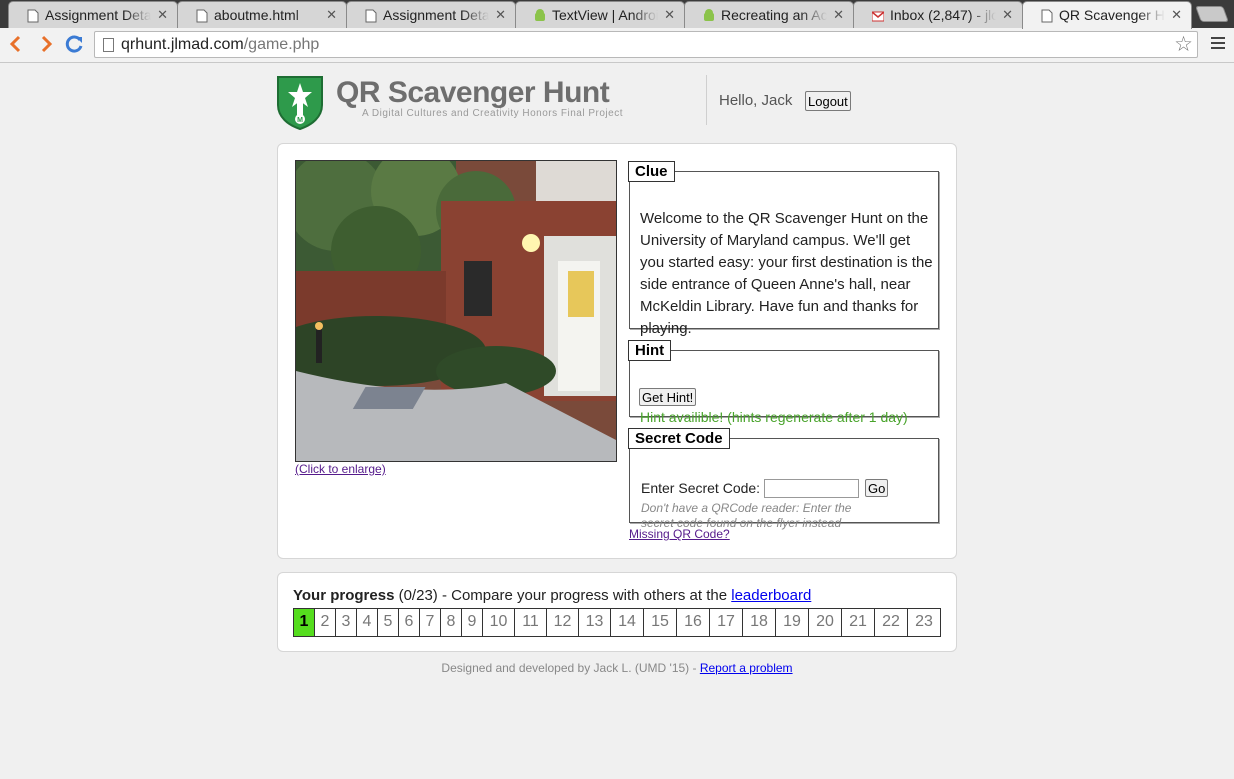 The width and height of the screenshot is (1234, 779). Describe the element at coordinates (1212, 14) in the screenshot. I see `new-tab-button` at that location.